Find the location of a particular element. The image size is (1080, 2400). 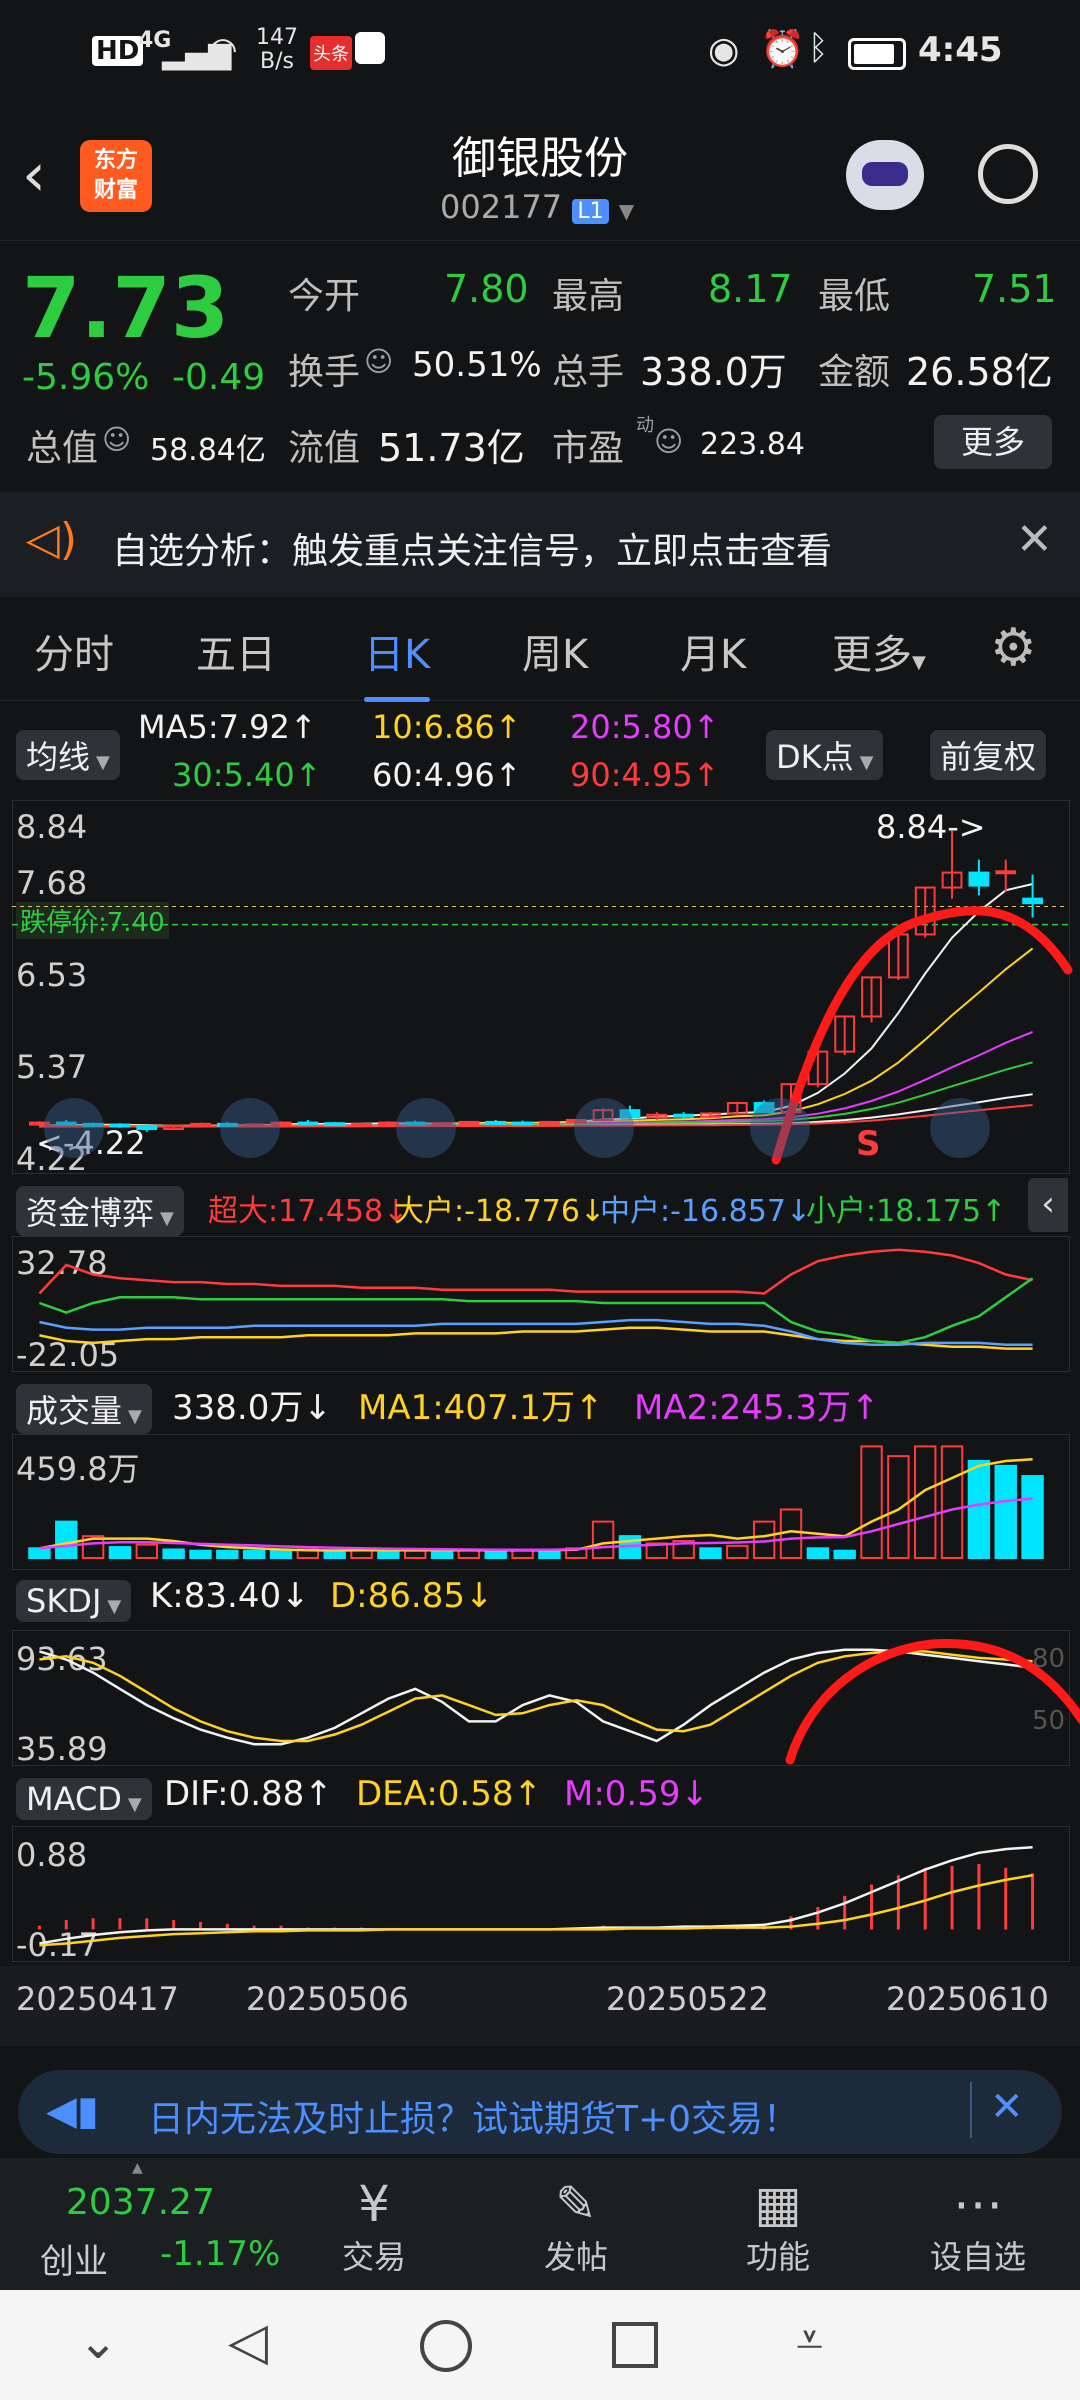

nav-post-label: 发帖 is located at coordinates (575, 2257).